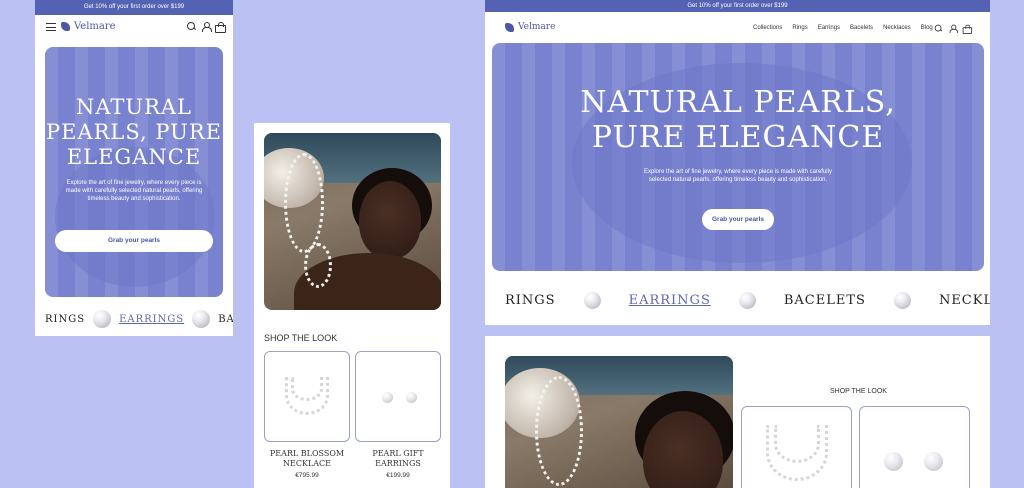 Image resolution: width=1024 pixels, height=488 pixels. I want to click on category-strip: RINGS EARRINGS BACELE, so click(139, 319).